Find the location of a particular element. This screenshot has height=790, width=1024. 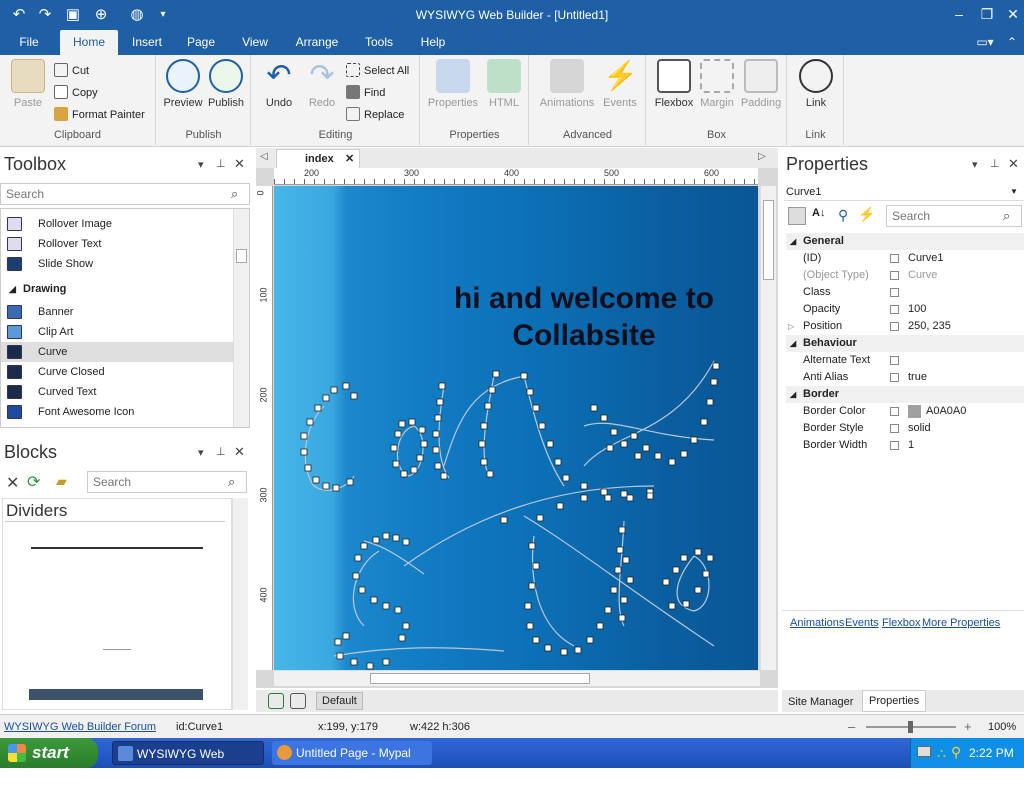

cut-button: Cut is located at coordinates (71, 70).